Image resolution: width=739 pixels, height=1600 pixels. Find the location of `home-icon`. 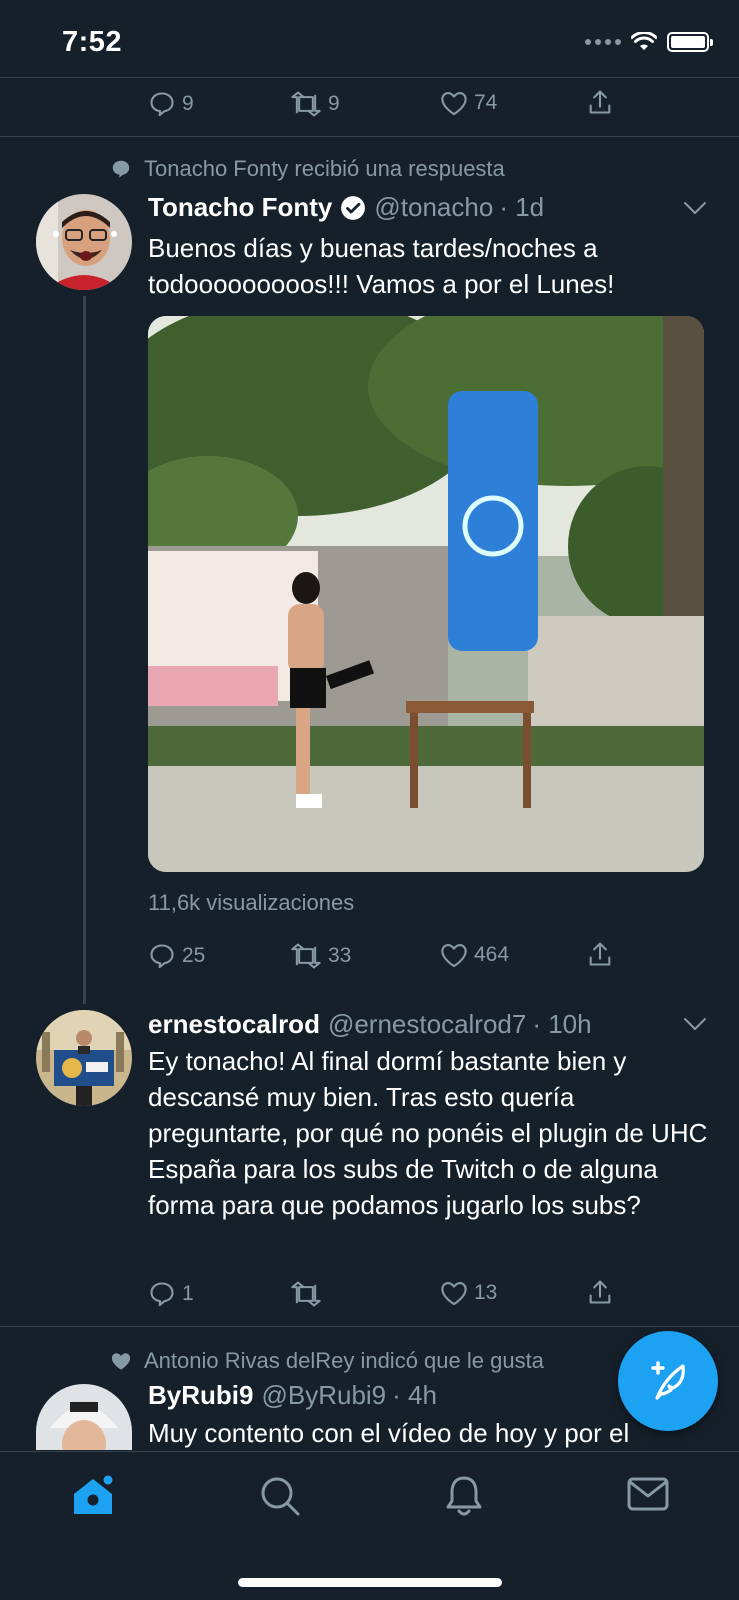

home-icon is located at coordinates (93, 1494).